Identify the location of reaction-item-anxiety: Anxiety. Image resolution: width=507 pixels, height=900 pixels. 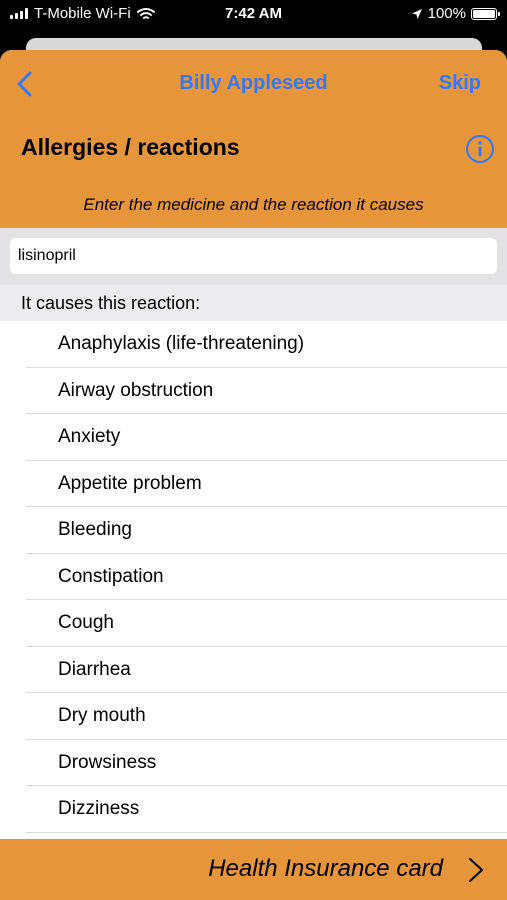
(253, 437).